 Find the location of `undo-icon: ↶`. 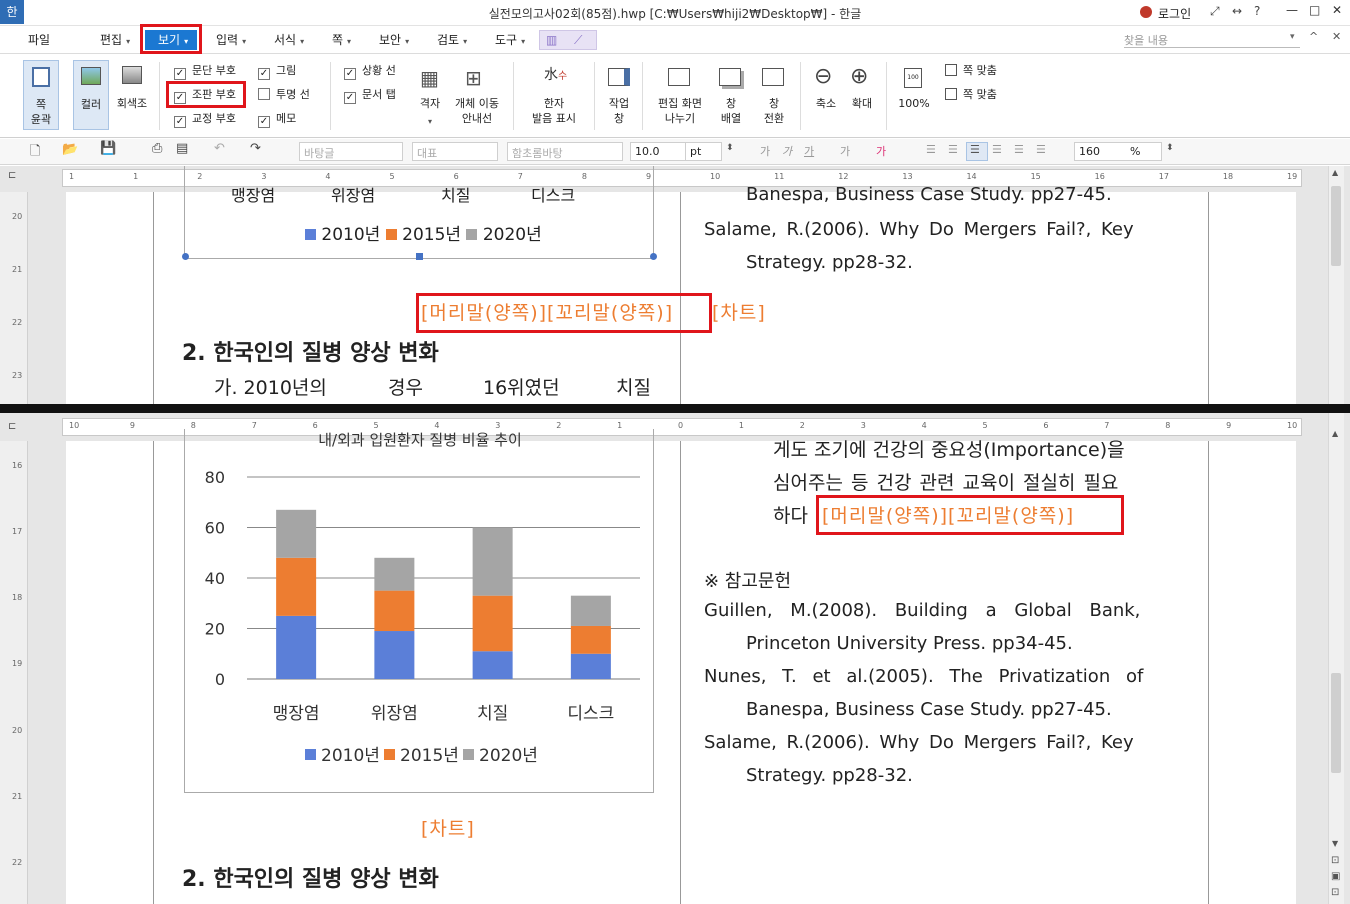

undo-icon: ↶ is located at coordinates (219, 148).